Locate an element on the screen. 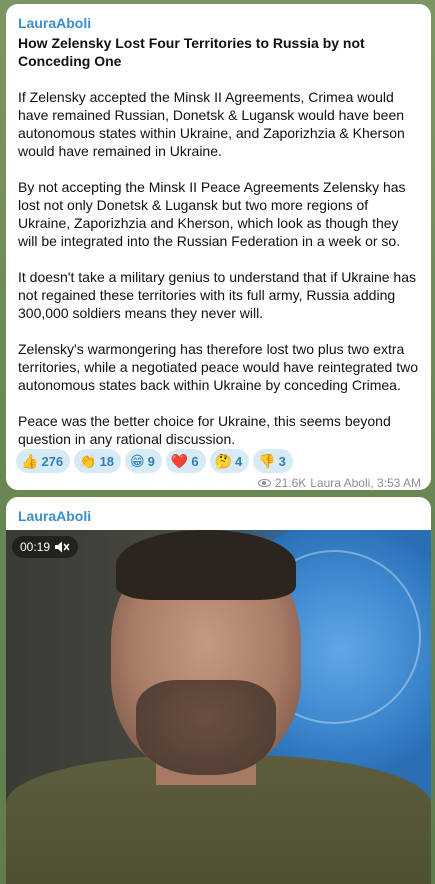  reaction-count: 6 is located at coordinates (195, 461).